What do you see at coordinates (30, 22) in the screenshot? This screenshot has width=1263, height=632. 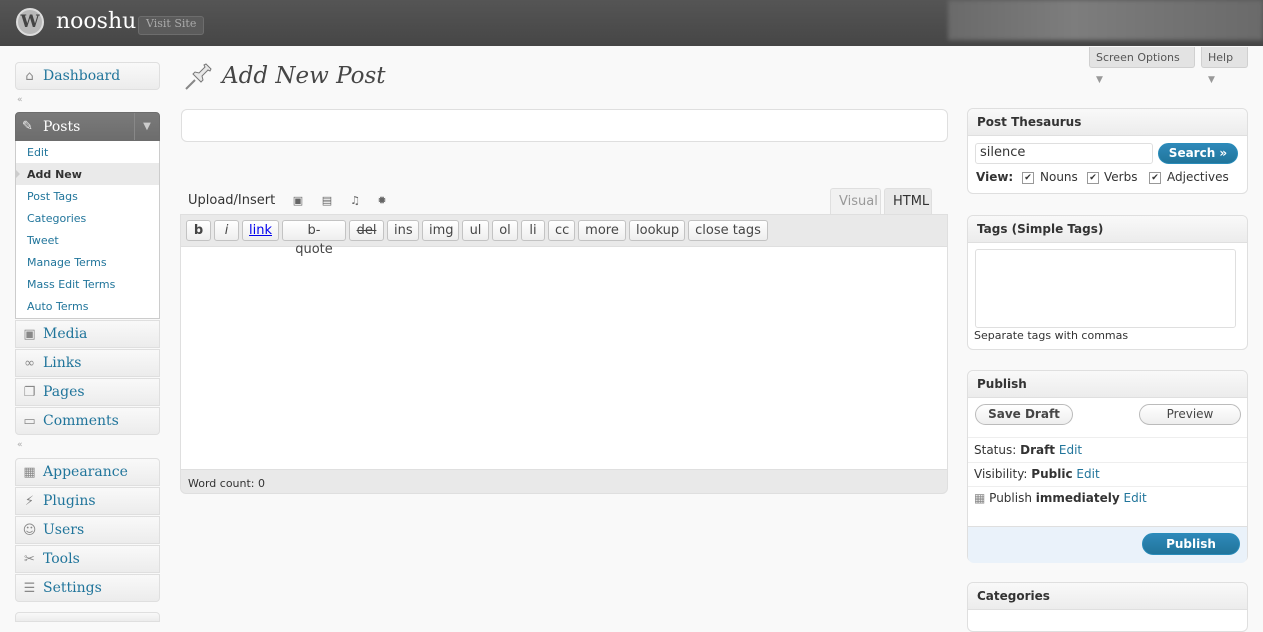 I see `wordpress-logo-icon: W` at bounding box center [30, 22].